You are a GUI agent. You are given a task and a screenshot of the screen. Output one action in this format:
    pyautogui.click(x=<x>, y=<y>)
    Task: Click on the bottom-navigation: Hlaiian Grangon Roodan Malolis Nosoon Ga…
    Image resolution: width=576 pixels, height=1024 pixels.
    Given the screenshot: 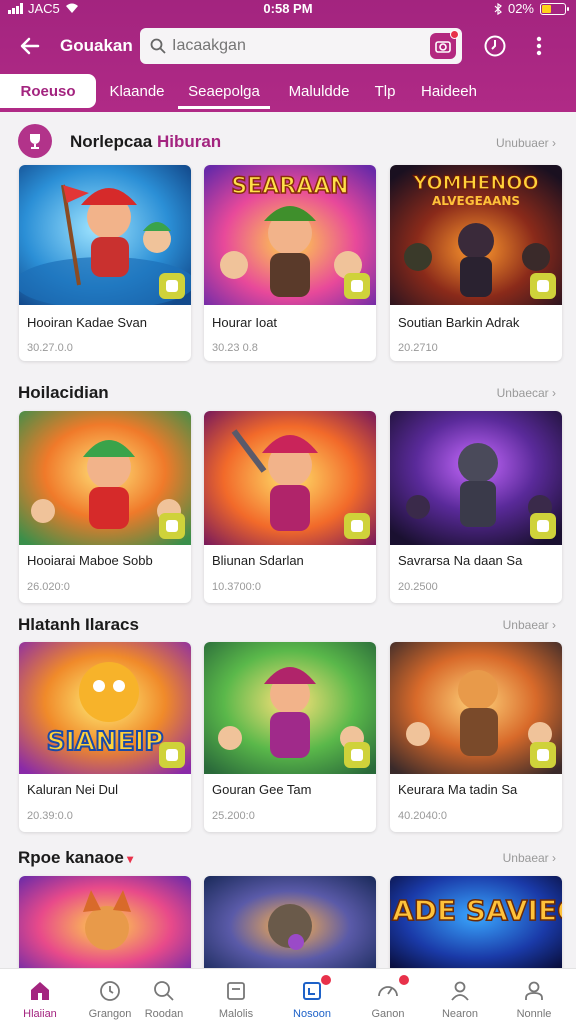 What is the action you would take?
    pyautogui.click(x=288, y=996)
    